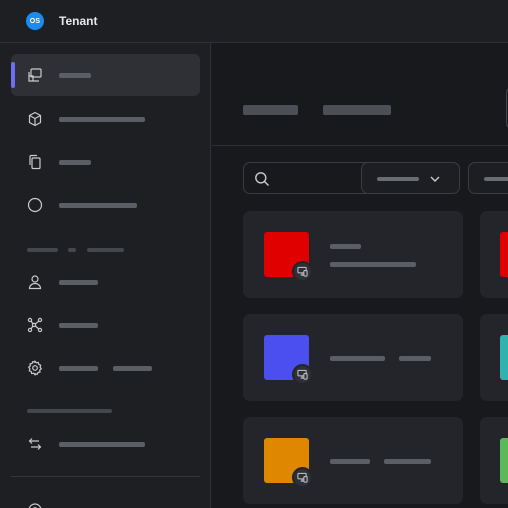 The image size is (508, 508). What do you see at coordinates (435, 179) in the screenshot?
I see `chevron-down-icon` at bounding box center [435, 179].